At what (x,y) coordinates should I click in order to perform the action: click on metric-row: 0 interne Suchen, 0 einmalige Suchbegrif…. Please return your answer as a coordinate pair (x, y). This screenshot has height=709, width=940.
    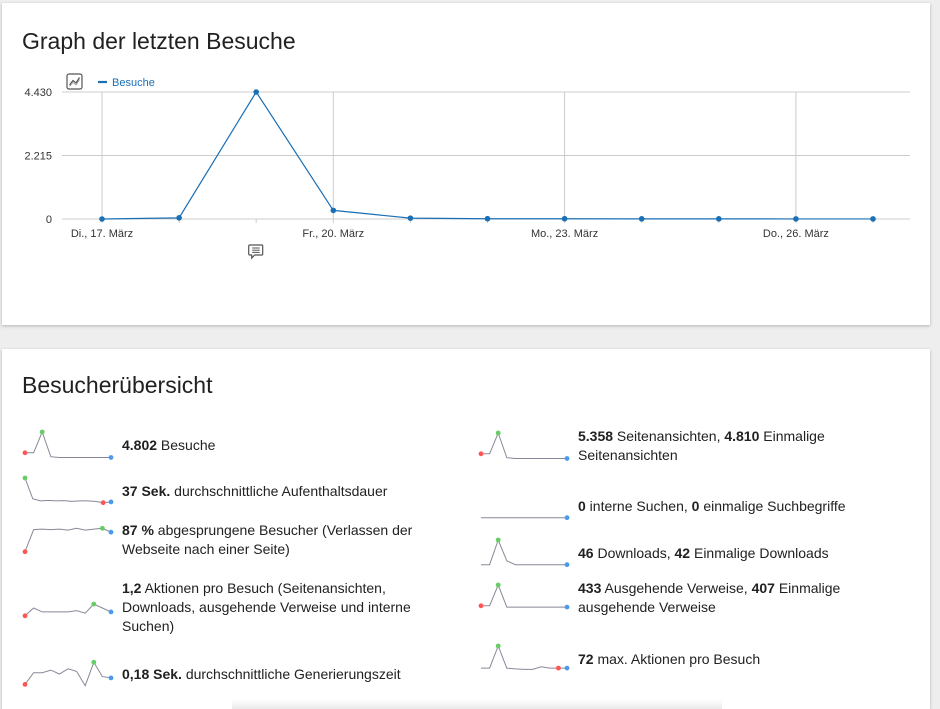
    Looking at the image, I should click on (688, 506).